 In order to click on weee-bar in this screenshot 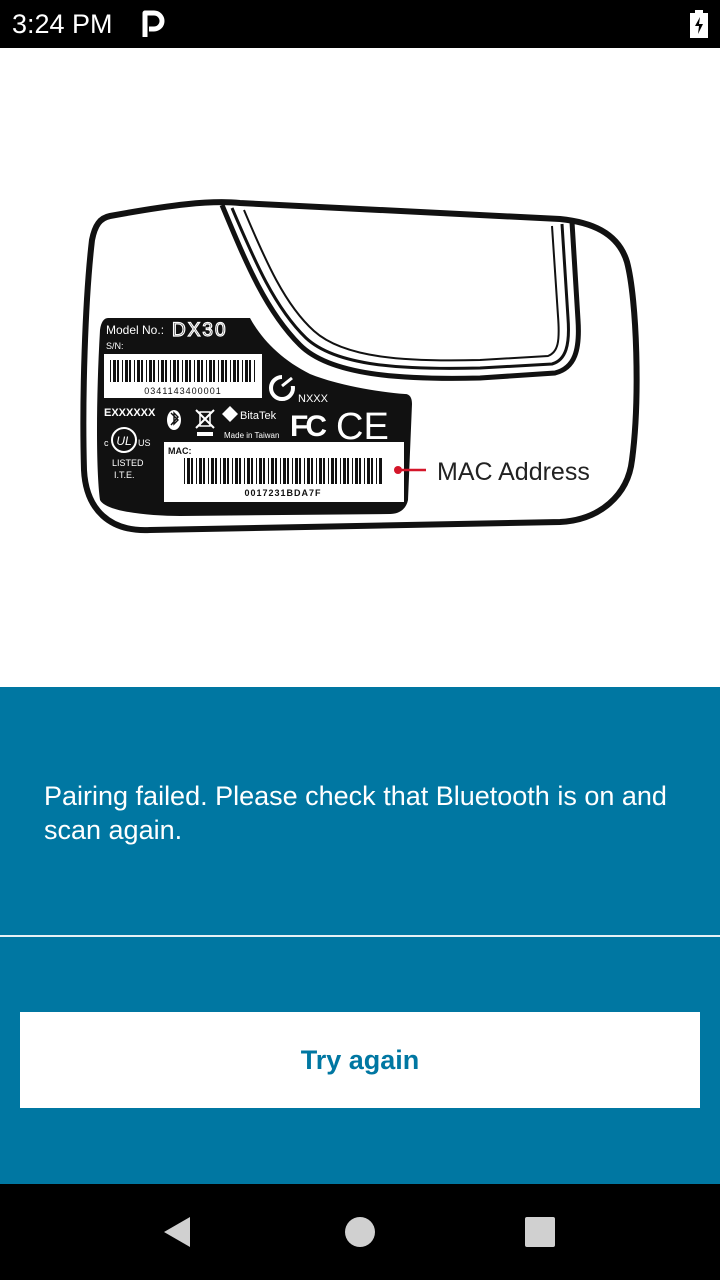, I will do `click(205, 434)`.